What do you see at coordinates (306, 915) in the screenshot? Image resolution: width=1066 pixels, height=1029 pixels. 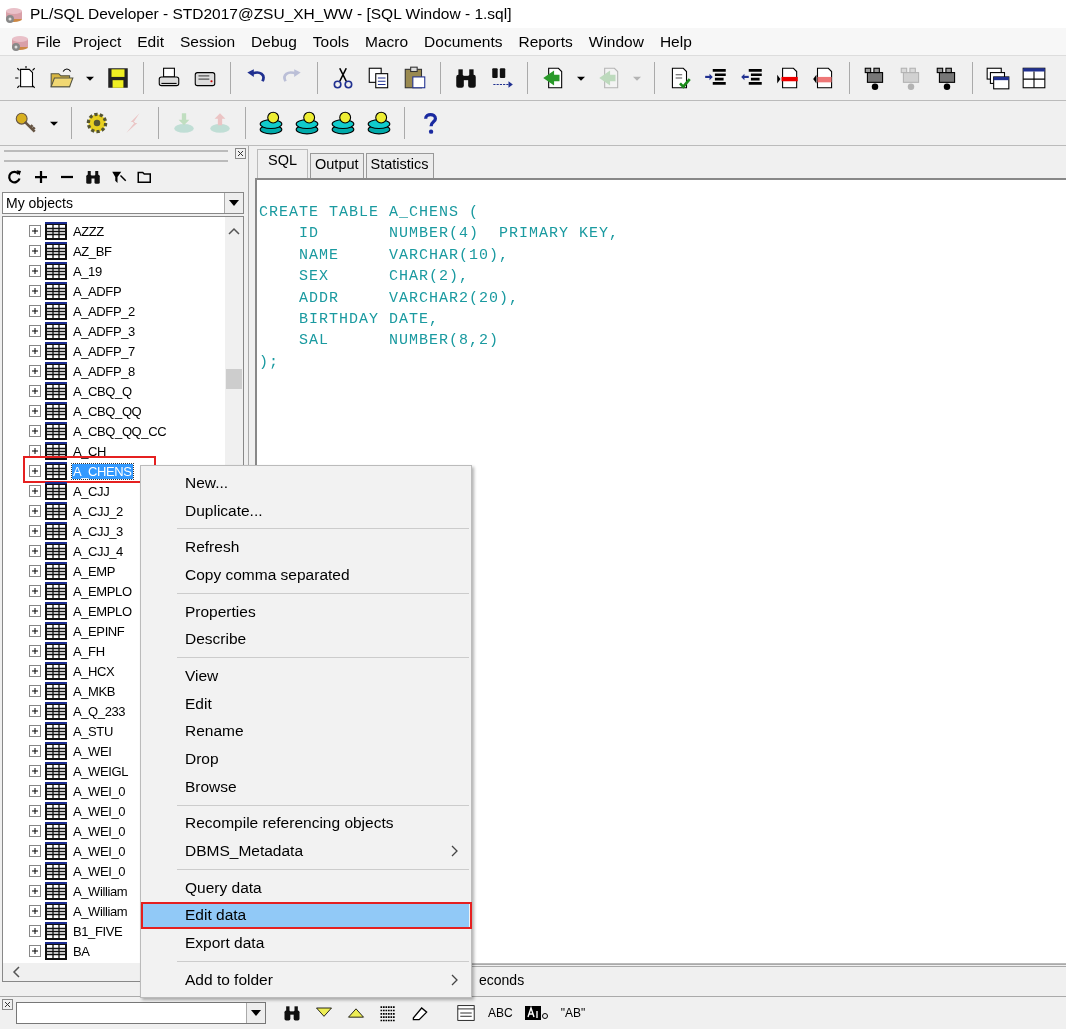 I see `menu-item: Edit data` at bounding box center [306, 915].